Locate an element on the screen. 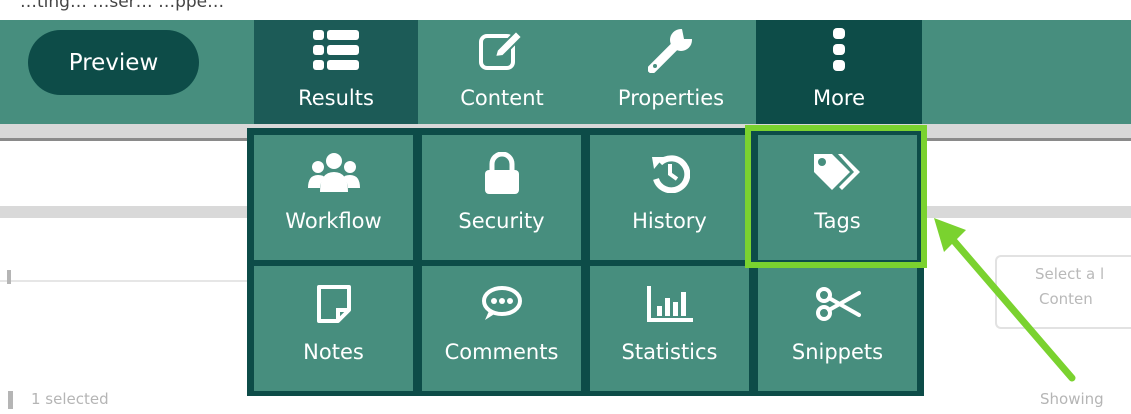  pointer-arrow-icon is located at coordinates (1005, 300).